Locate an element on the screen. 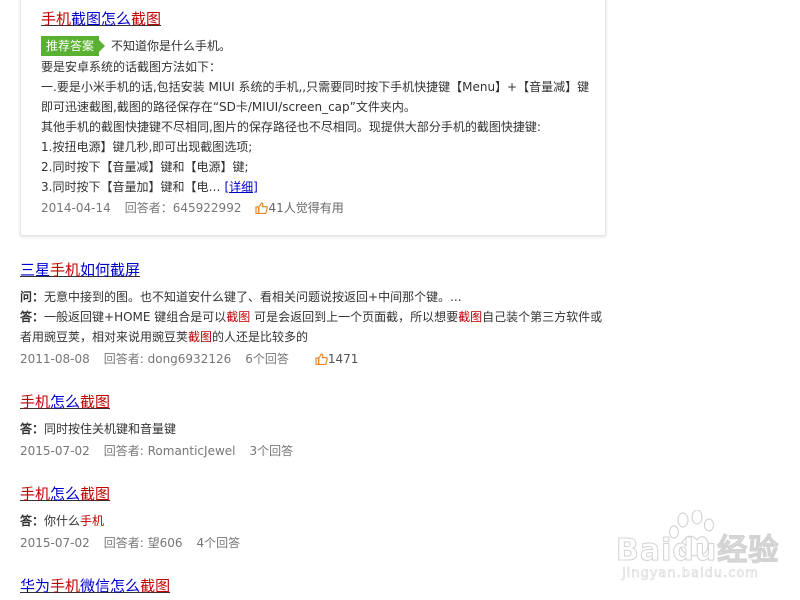  answer-part: 一般返回键+HOME 键组合是可以 is located at coordinates (135, 317).